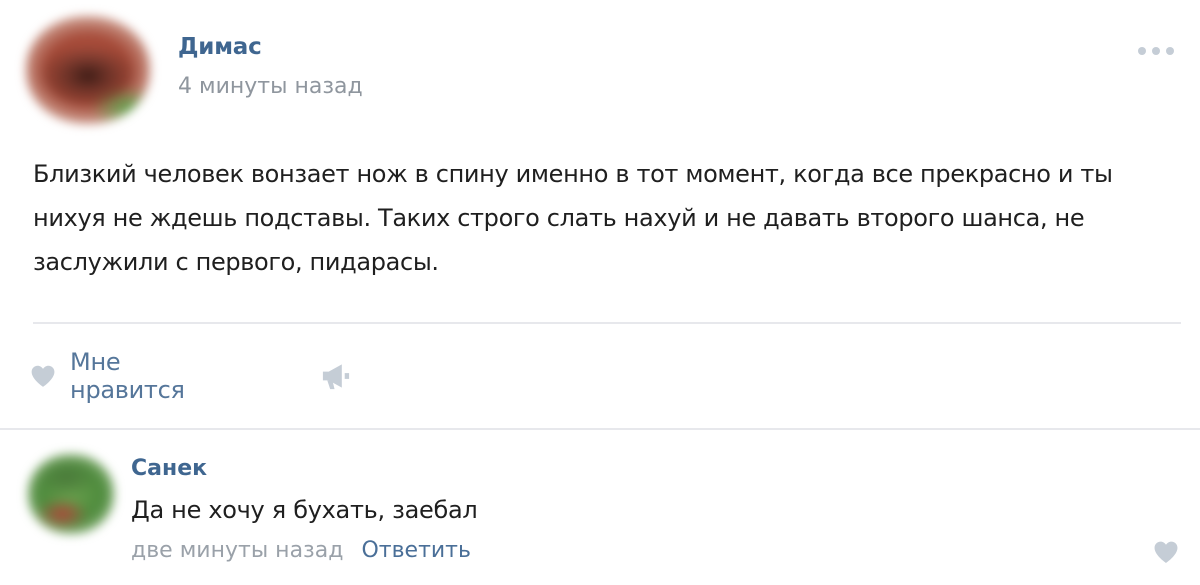 Image resolution: width=1200 pixels, height=585 pixels. I want to click on post-divider, so click(607, 323).